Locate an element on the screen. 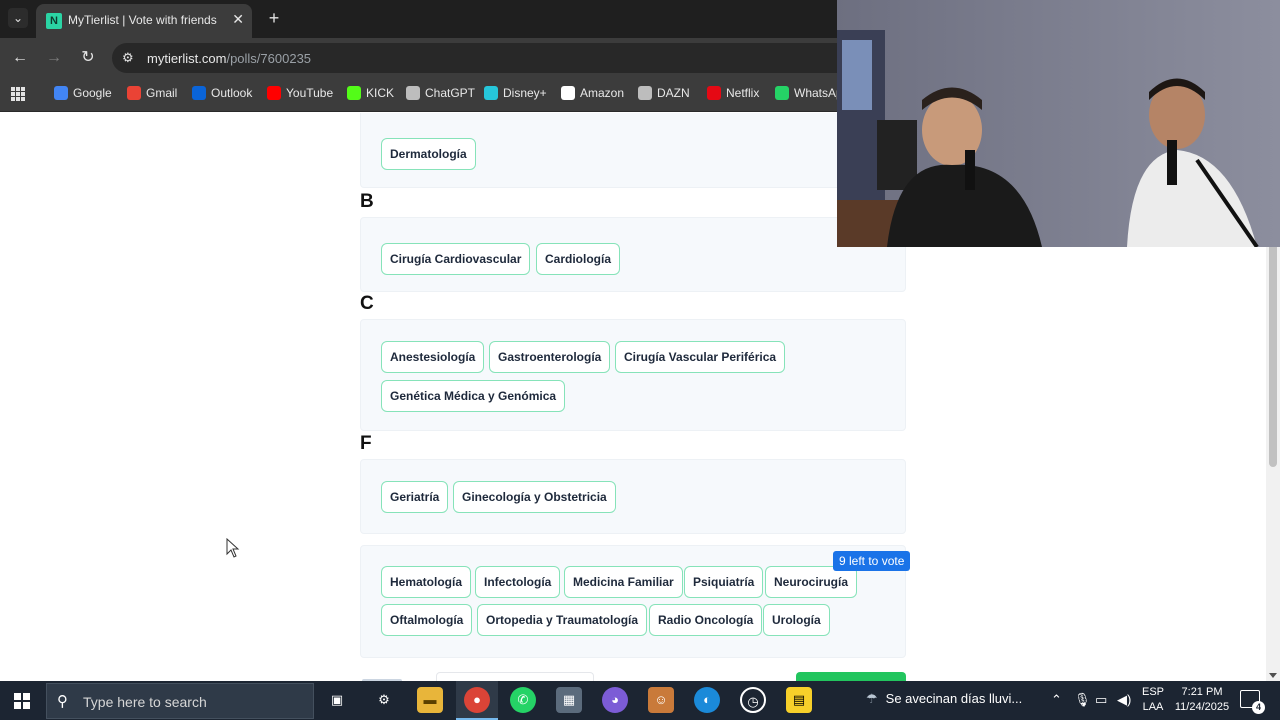 The image size is (1280, 720). bookmark-label: Amazon is located at coordinates (602, 93).